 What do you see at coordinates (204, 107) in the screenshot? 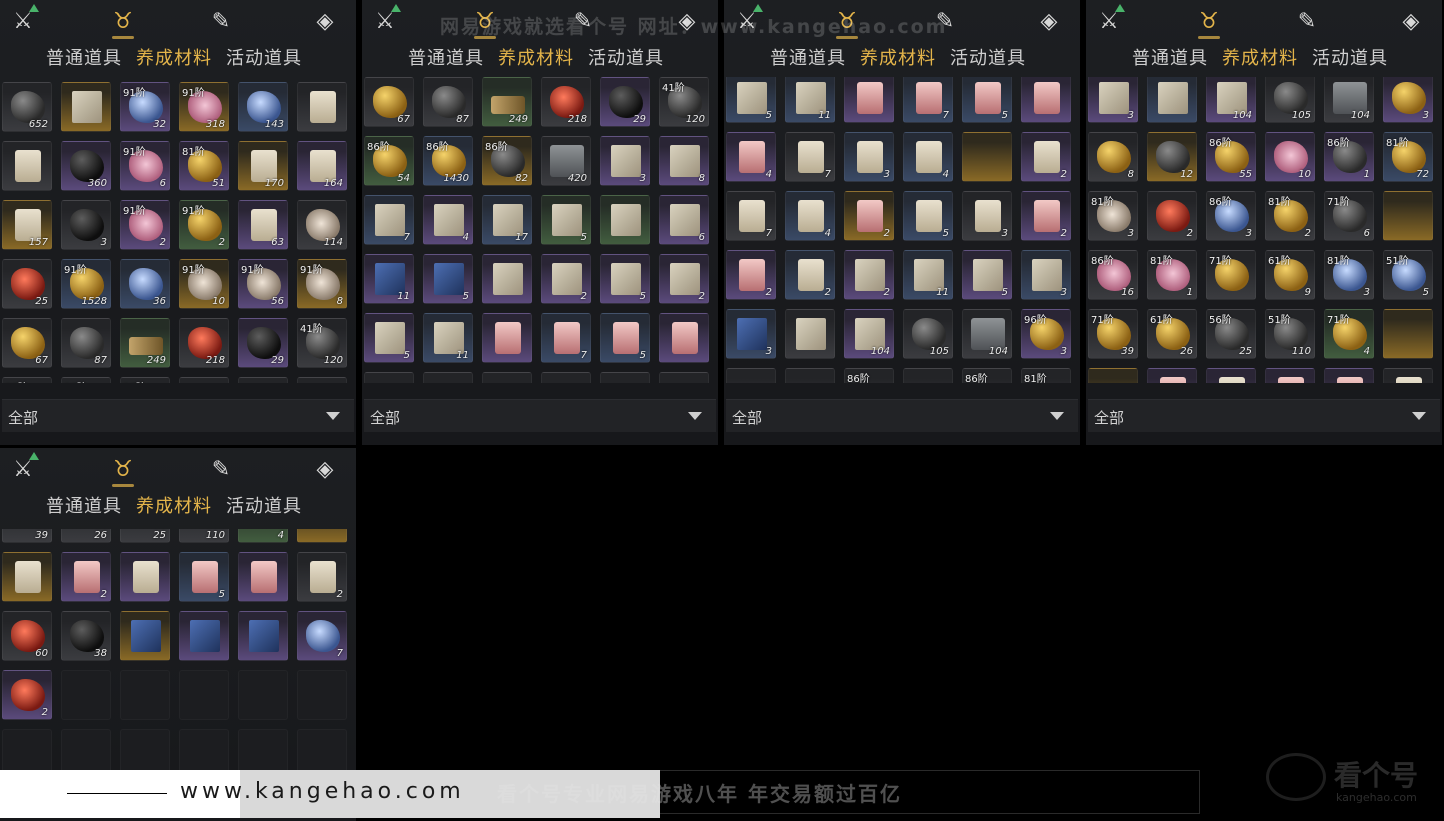
I see `item-slot: 91阶 318` at bounding box center [204, 107].